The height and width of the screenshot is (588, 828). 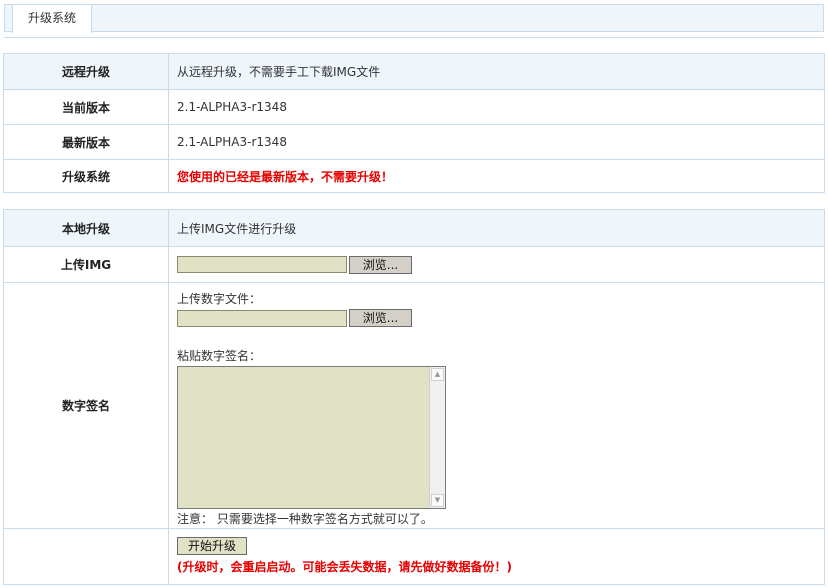 What do you see at coordinates (437, 500) in the screenshot?
I see `scroll-down-icon: ▼` at bounding box center [437, 500].